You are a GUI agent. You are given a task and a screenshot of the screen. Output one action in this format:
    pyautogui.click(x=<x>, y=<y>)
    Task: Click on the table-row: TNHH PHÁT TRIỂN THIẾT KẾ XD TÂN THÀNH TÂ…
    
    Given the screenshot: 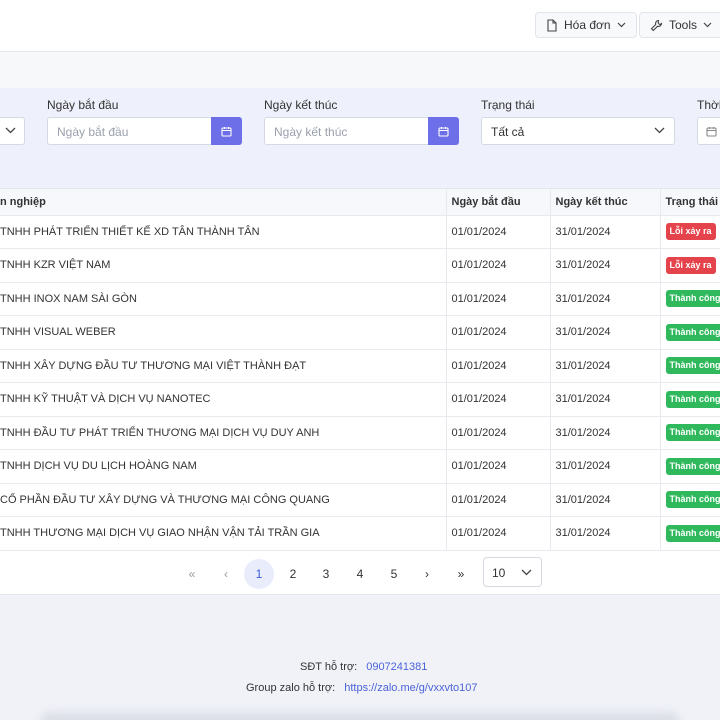 What is the action you would take?
    pyautogui.click(x=360, y=232)
    